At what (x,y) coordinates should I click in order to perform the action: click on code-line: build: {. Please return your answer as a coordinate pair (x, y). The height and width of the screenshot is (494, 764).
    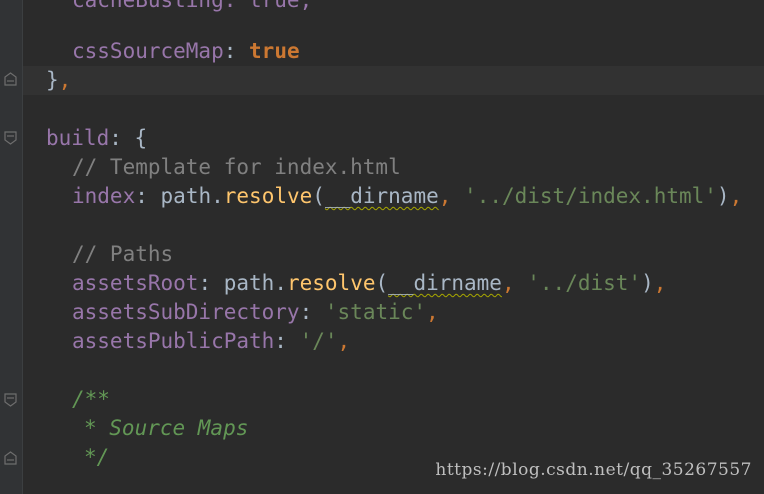
    Looking at the image, I should click on (393, 138).